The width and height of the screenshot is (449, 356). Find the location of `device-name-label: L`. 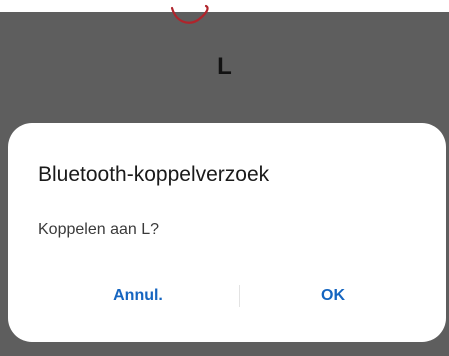

device-name-label: L is located at coordinates (224, 66).